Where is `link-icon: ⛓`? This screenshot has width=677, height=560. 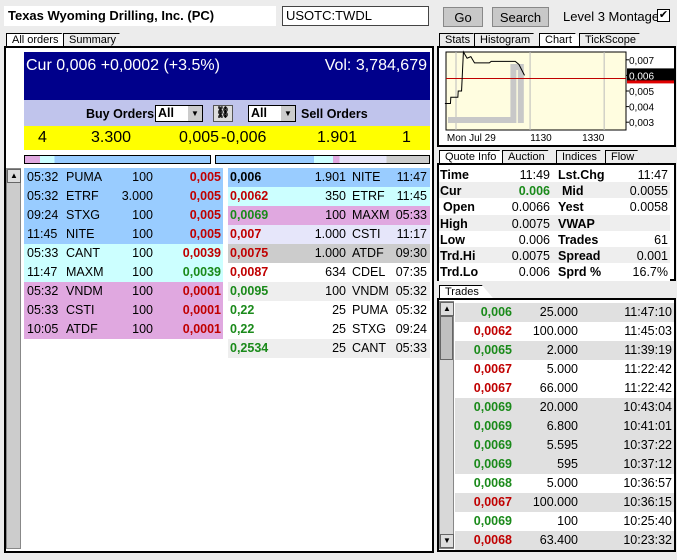 link-icon: ⛓ is located at coordinates (223, 113).